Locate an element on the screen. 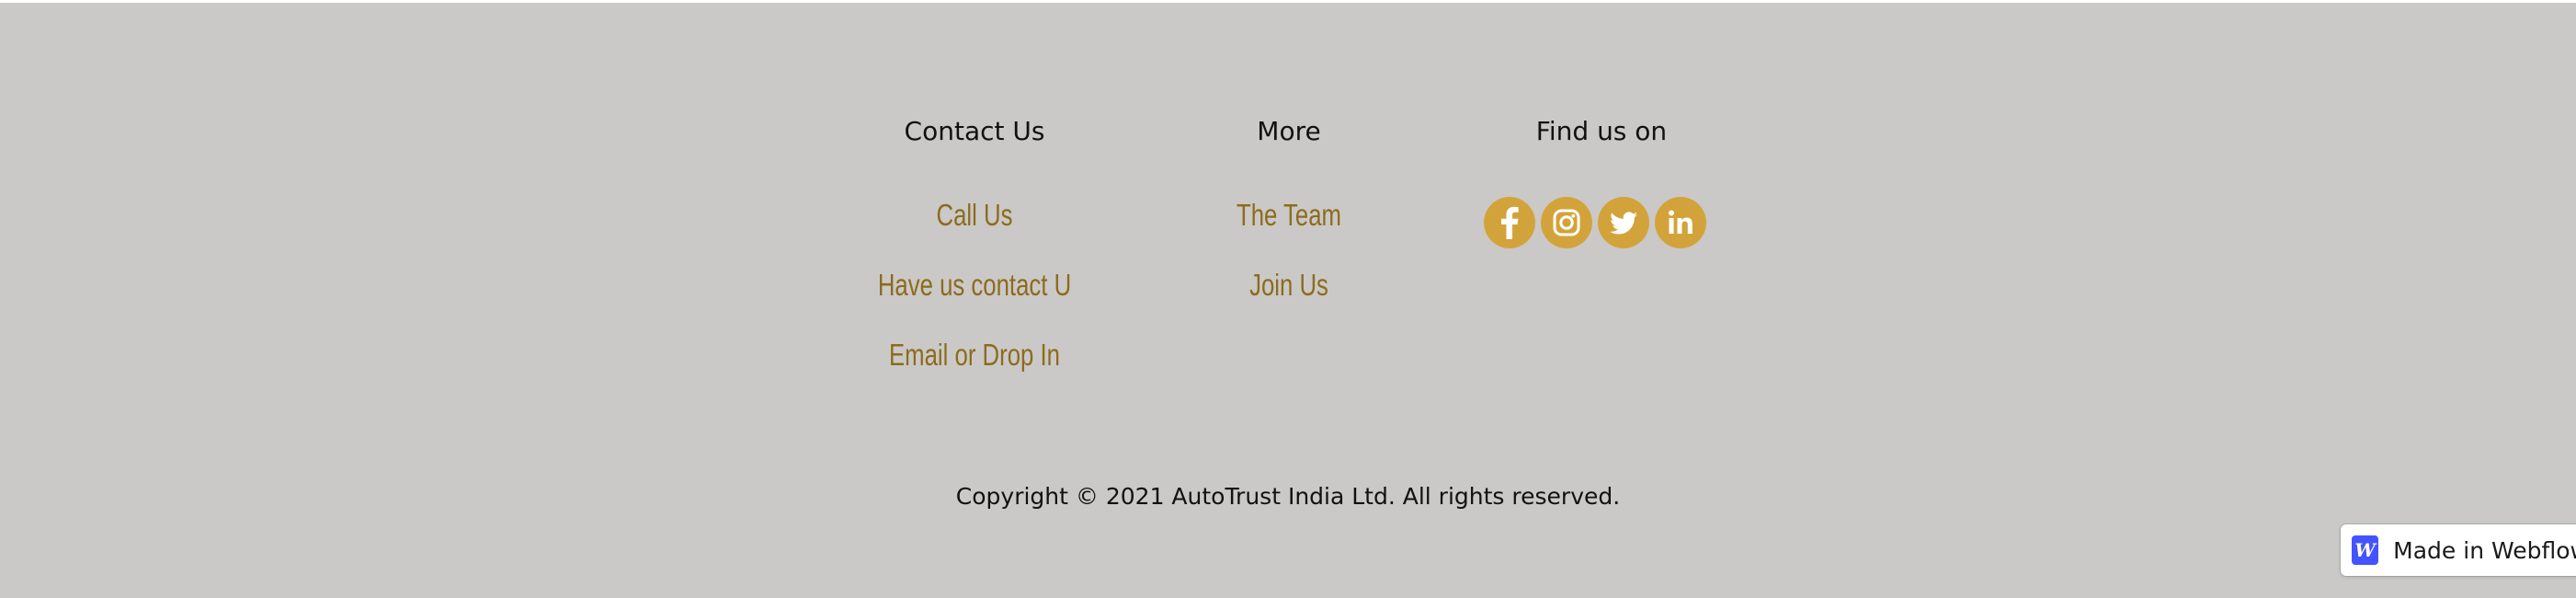 The image size is (2576, 598). webflow-logo-icon: W is located at coordinates (2365, 550).